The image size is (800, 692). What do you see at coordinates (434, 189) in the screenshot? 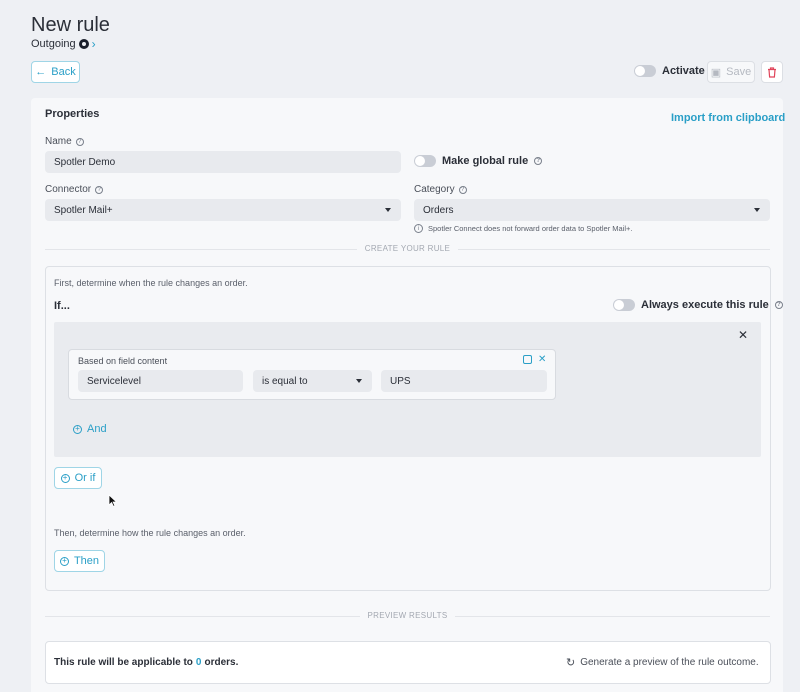
I see `category-label: Category` at bounding box center [434, 189].